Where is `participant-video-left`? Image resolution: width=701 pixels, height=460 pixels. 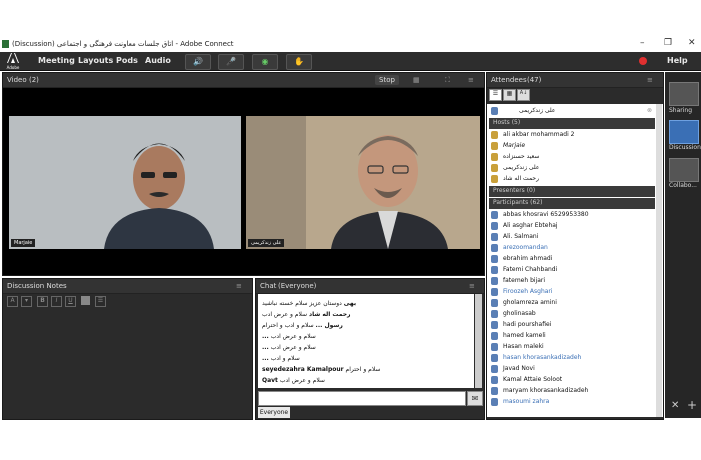 participant-video-left is located at coordinates (125, 182).